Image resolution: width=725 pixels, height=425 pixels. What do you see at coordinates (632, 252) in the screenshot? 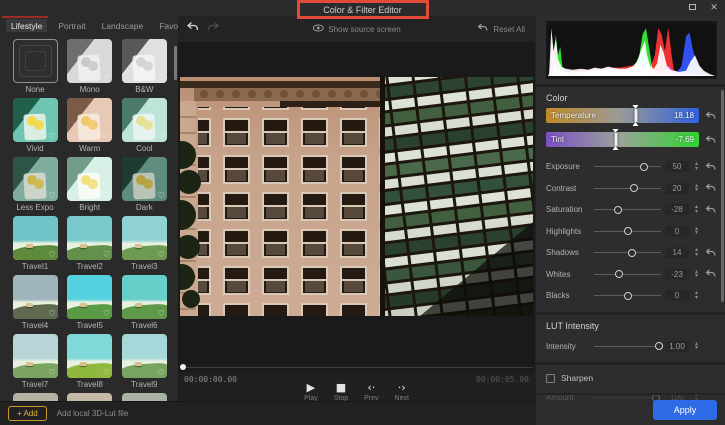
I see `shadows-handle` at bounding box center [632, 252].